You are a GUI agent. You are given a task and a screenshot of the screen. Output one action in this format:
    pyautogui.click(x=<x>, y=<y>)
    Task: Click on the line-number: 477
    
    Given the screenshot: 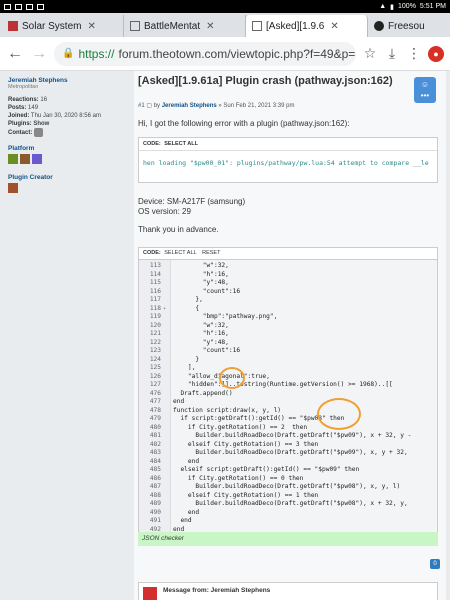 What is the action you would take?
    pyautogui.click(x=155, y=401)
    